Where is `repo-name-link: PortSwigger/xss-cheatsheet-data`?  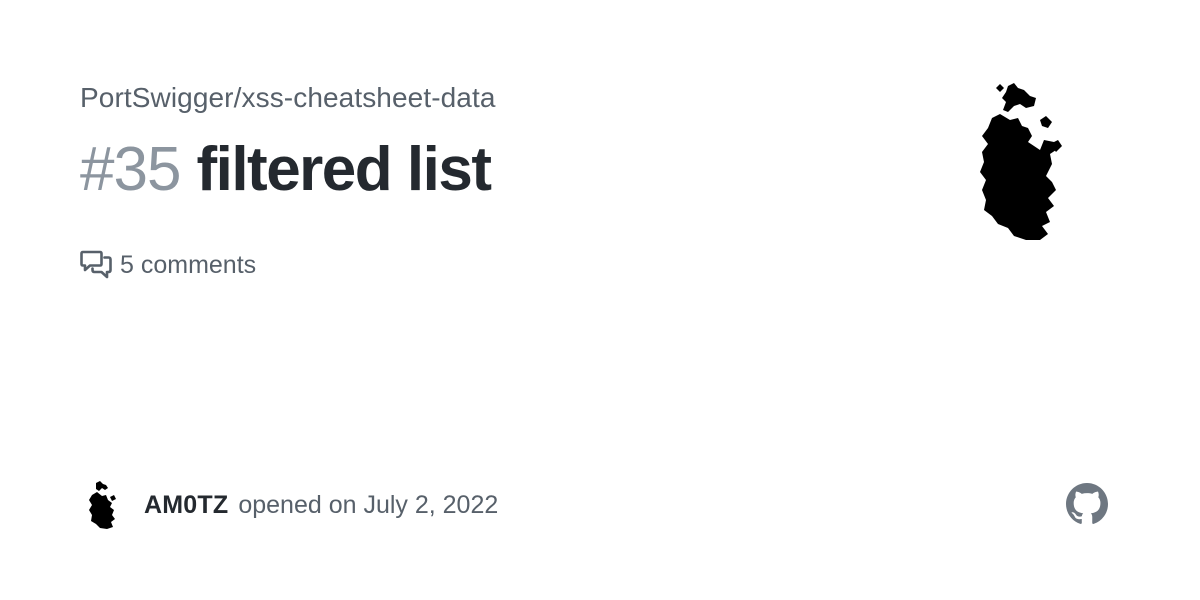 repo-name-link: PortSwigger/xss-cheatsheet-data is located at coordinates (288, 98).